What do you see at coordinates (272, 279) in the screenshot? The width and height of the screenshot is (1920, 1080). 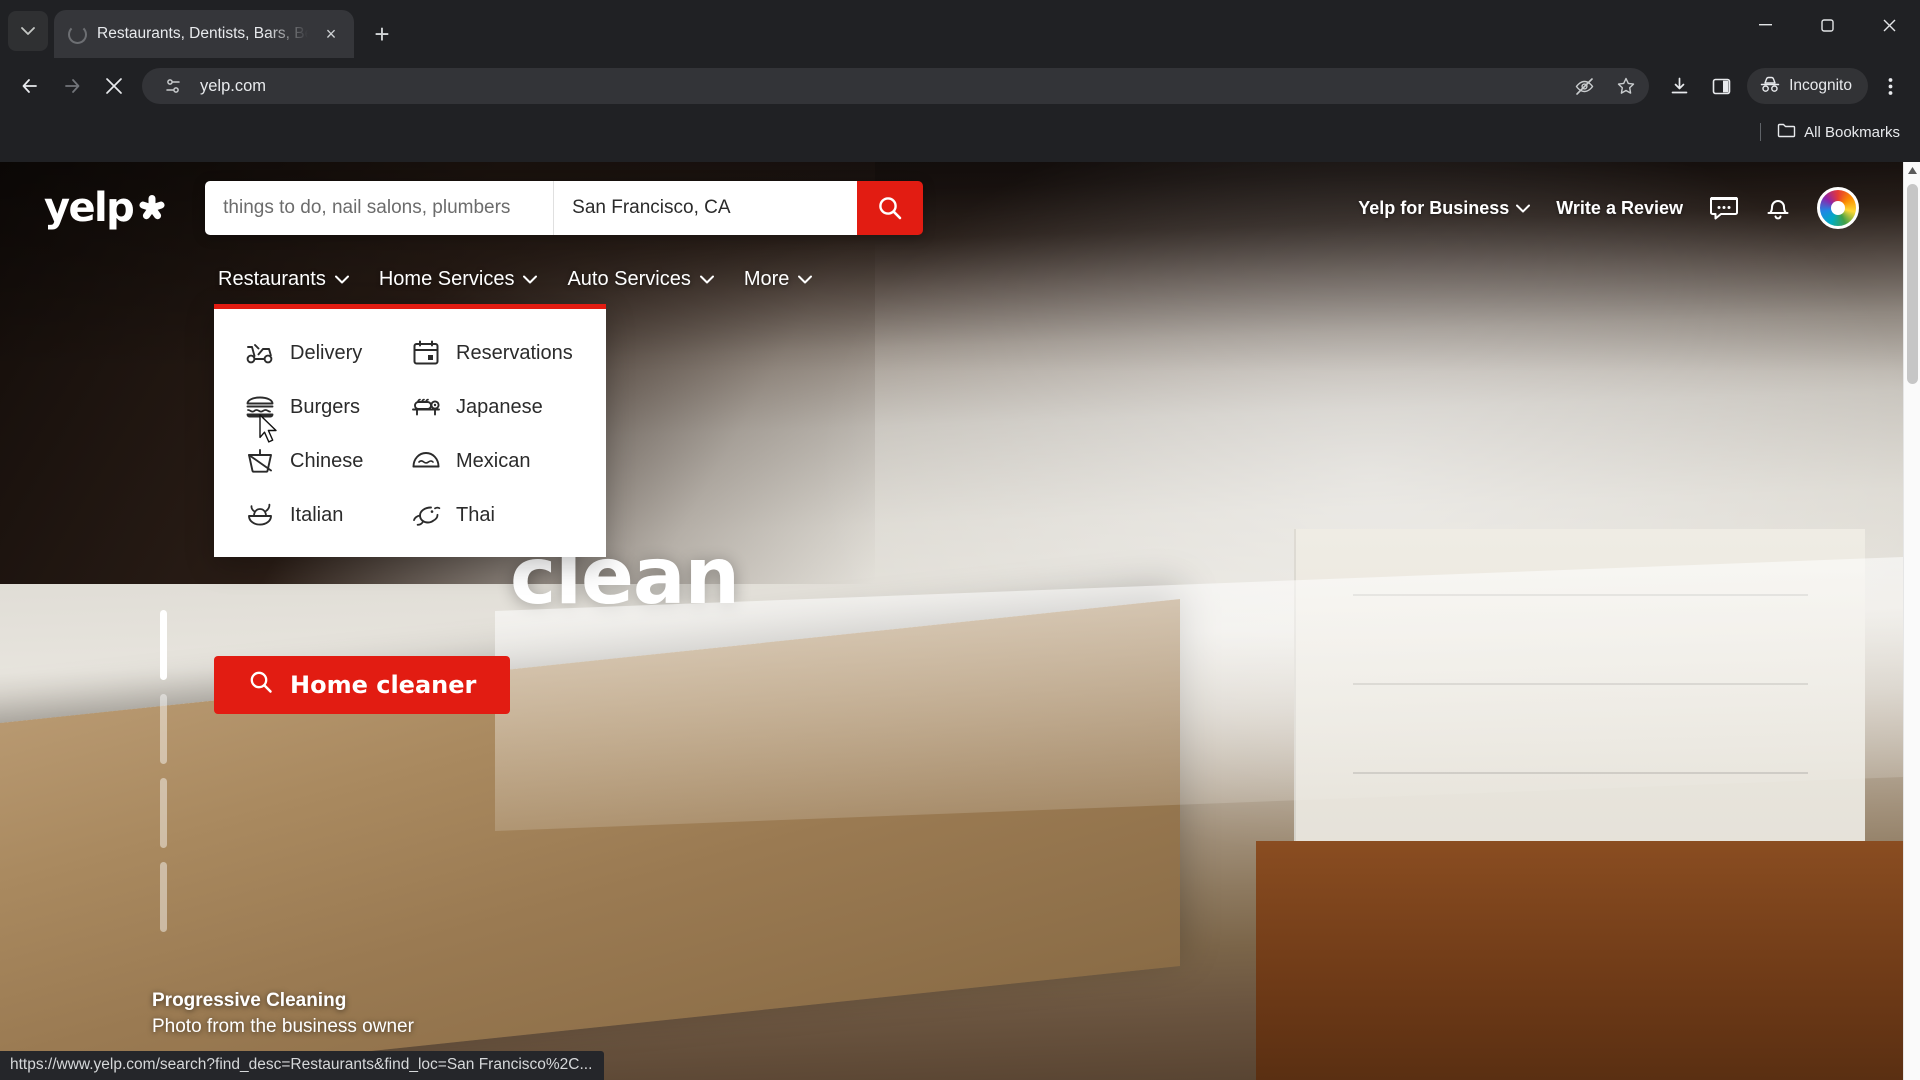 I see `category-label: Restaurants` at bounding box center [272, 279].